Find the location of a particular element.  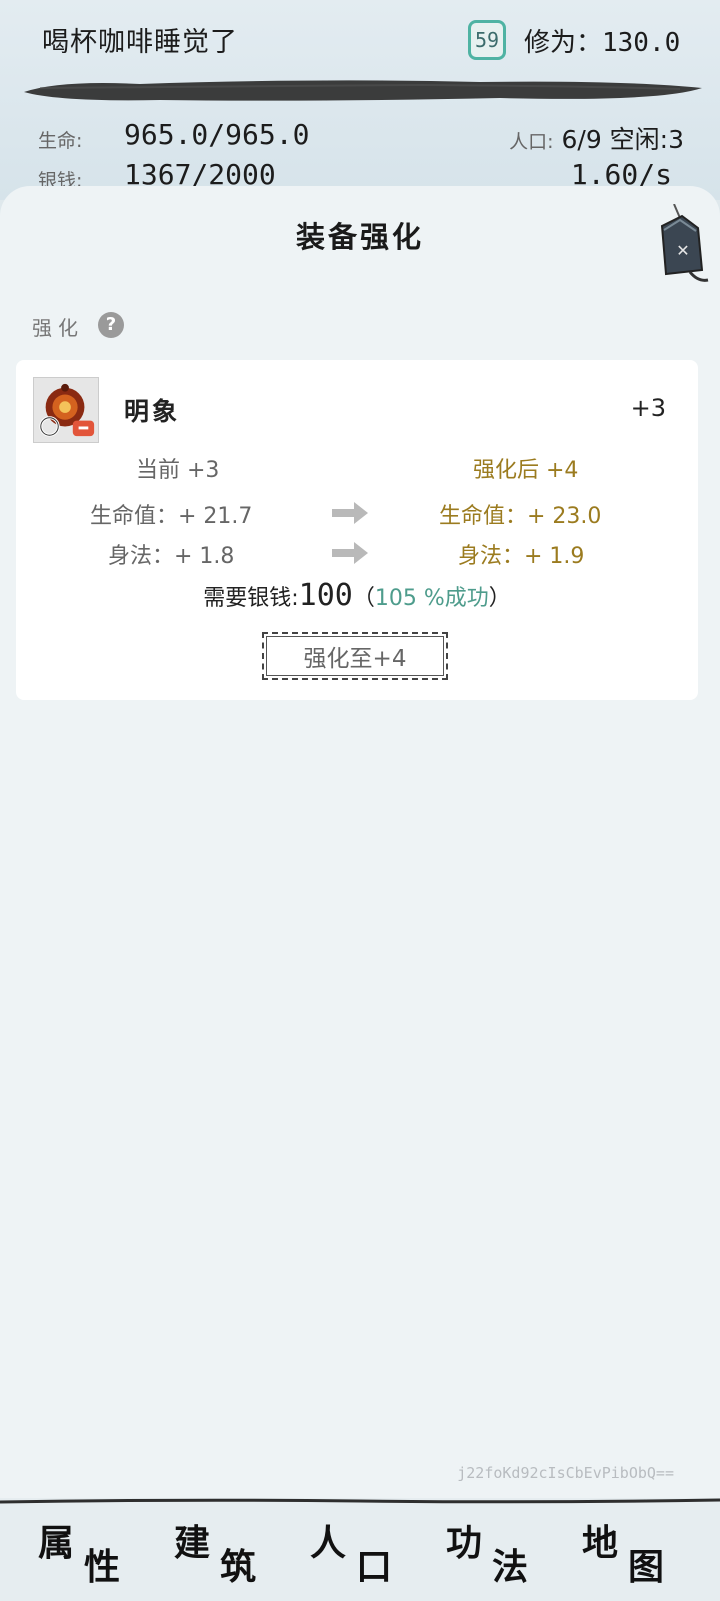

close-tag-icon: ✕ is located at coordinates (682, 244).